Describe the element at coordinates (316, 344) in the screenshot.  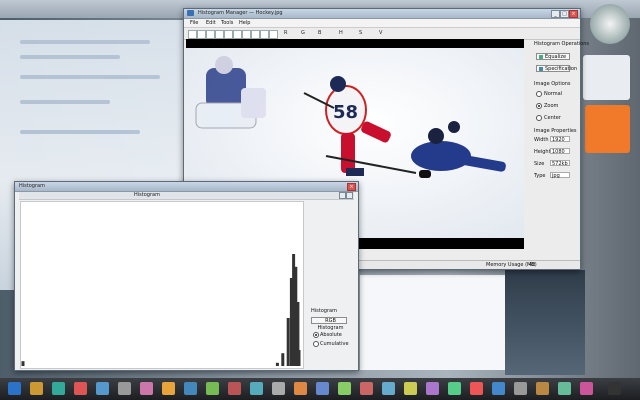
I see `cumulative-radio` at that location.